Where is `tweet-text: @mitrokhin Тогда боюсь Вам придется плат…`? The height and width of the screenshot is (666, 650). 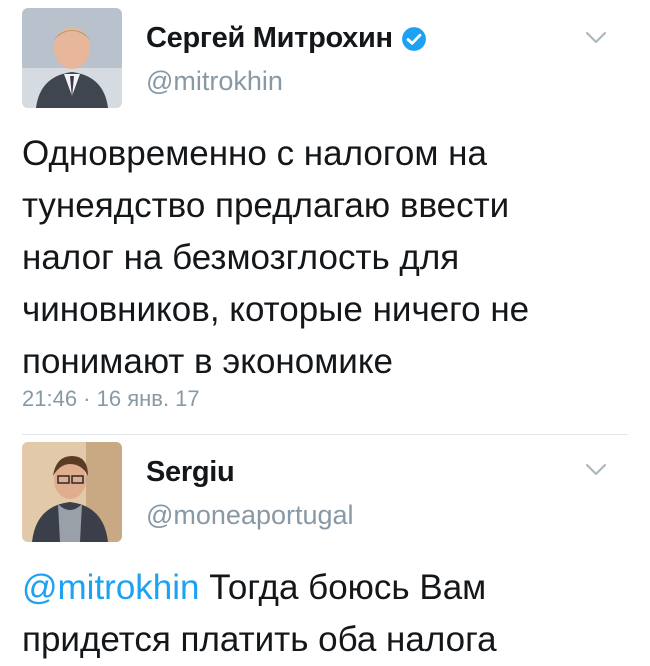
tweet-text: @mitrokhin Тогда боюсь Вам придется плат… is located at coordinates (272, 614).